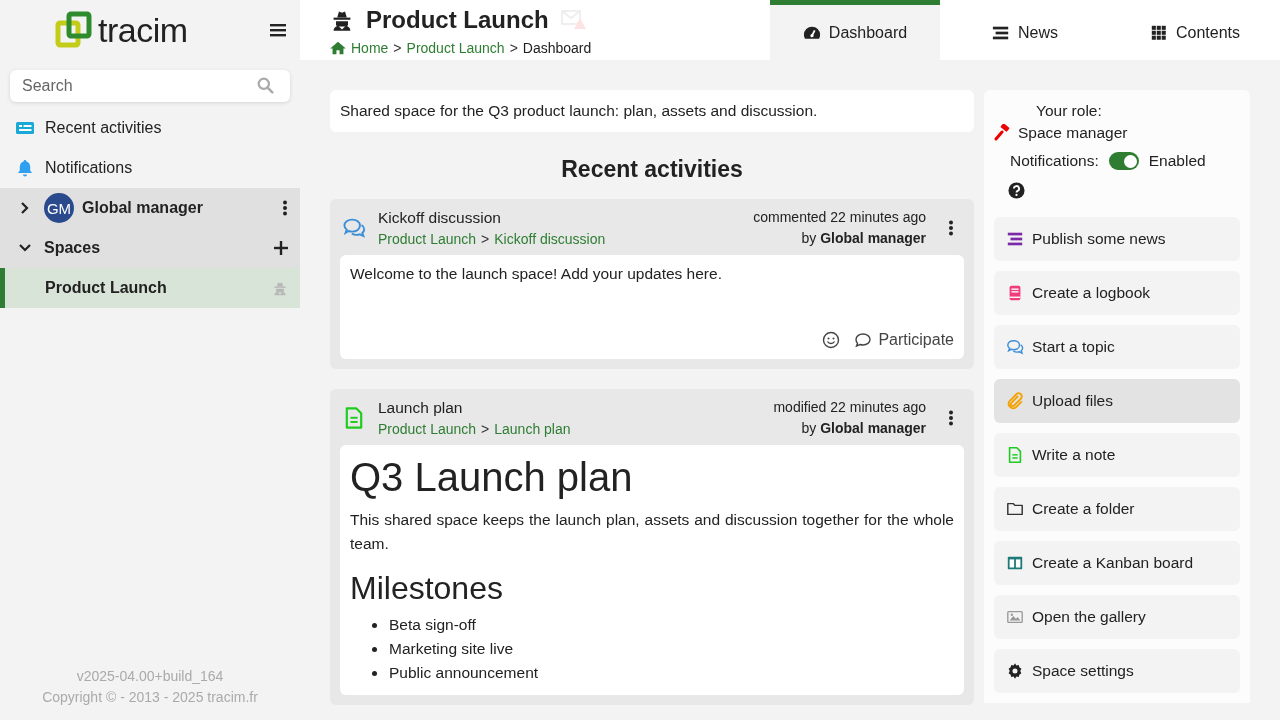 This screenshot has width=1280, height=720. What do you see at coordinates (74, 30) in the screenshot?
I see `logo-icon` at bounding box center [74, 30].